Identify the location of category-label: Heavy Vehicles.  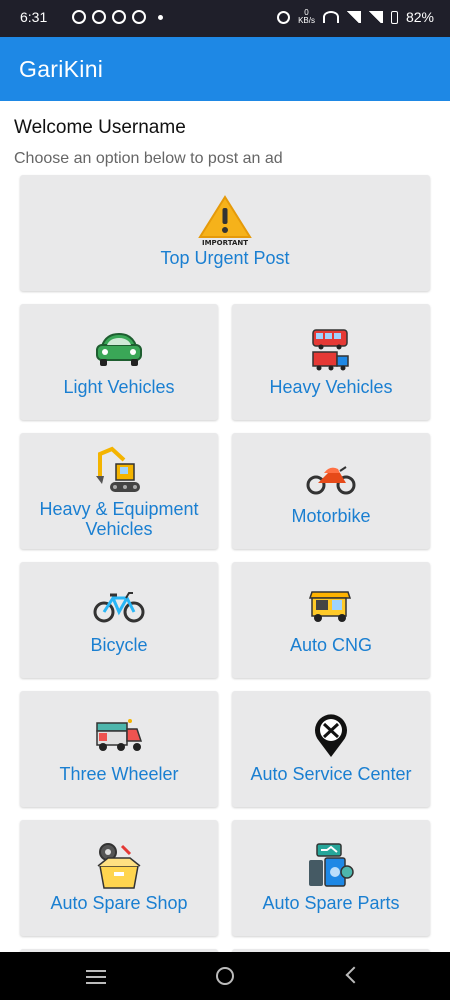
(331, 387).